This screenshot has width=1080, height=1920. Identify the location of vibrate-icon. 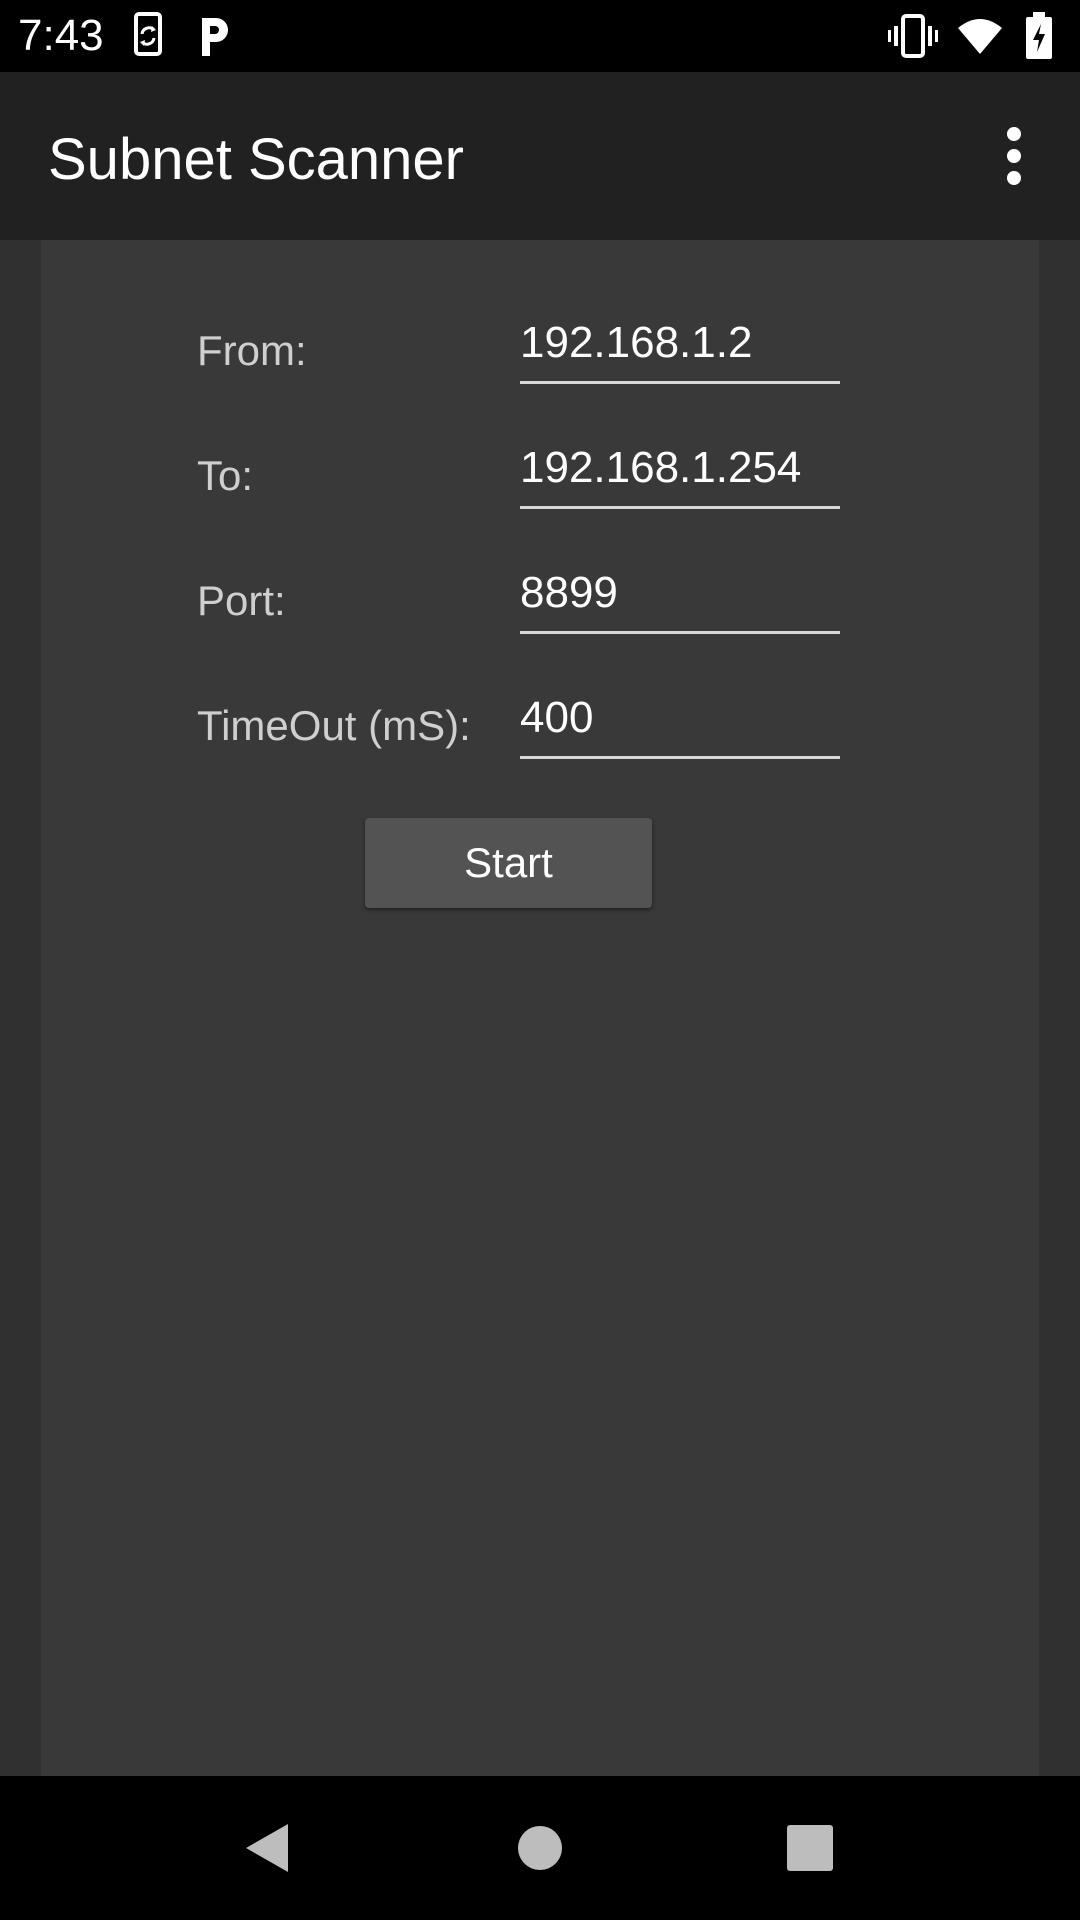
(913, 36).